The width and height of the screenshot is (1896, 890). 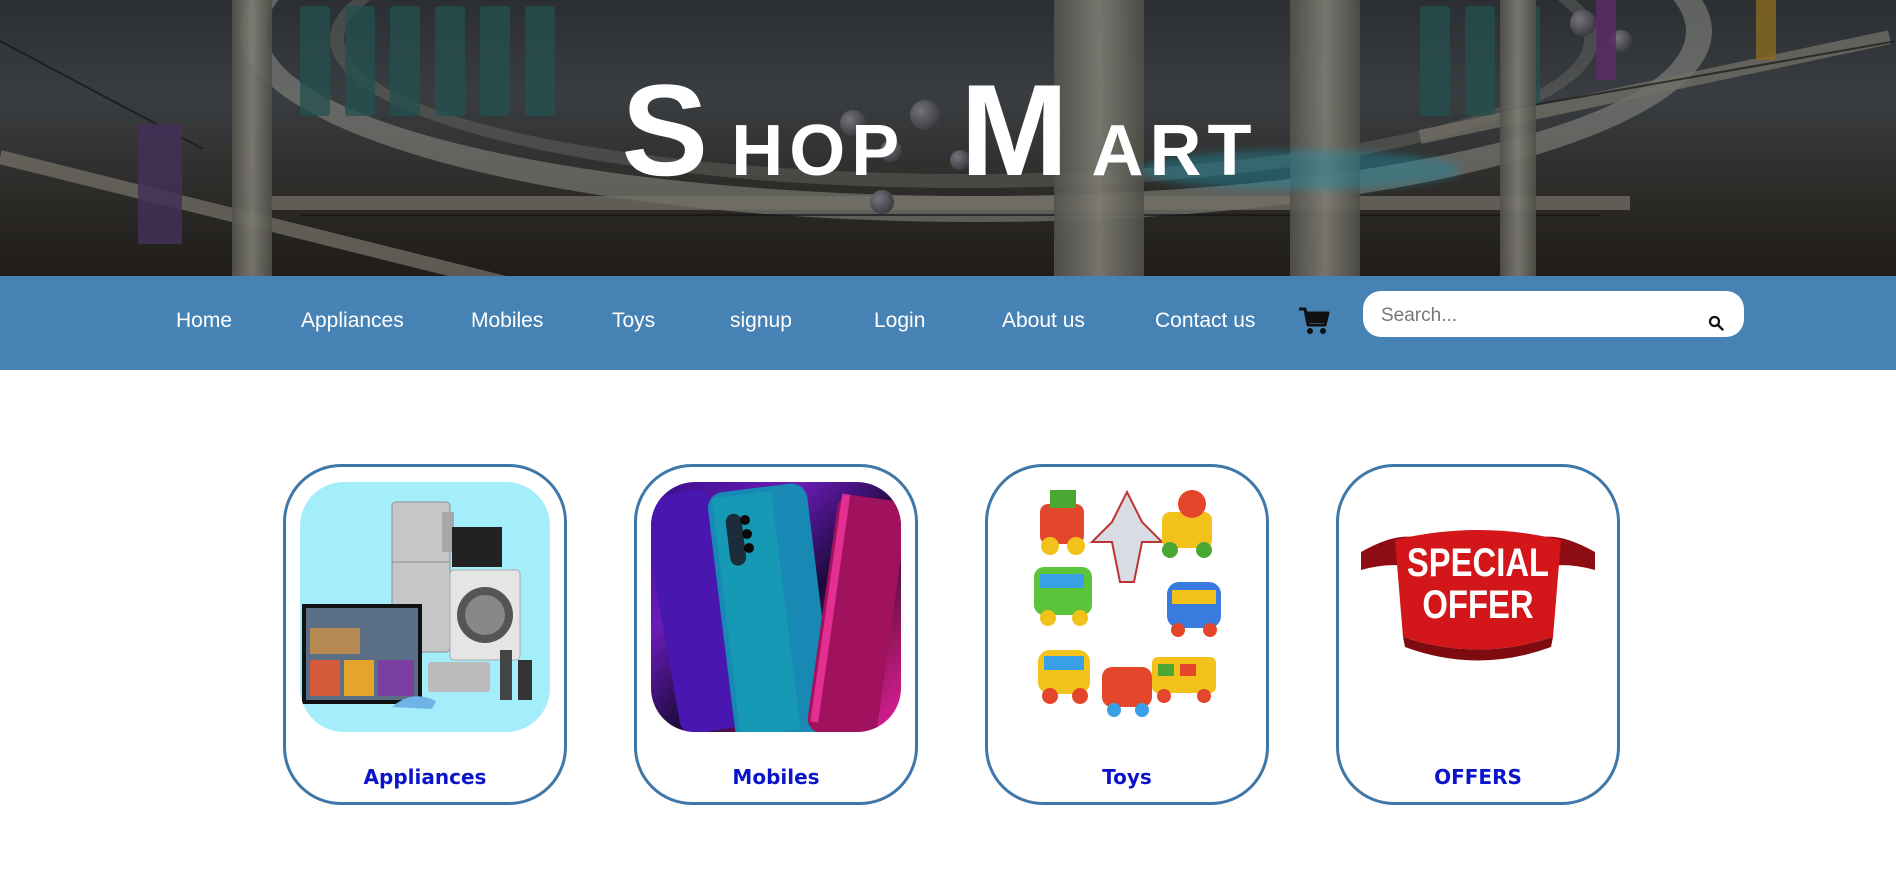 What do you see at coordinates (776, 607) in the screenshot?
I see `mobiles-image` at bounding box center [776, 607].